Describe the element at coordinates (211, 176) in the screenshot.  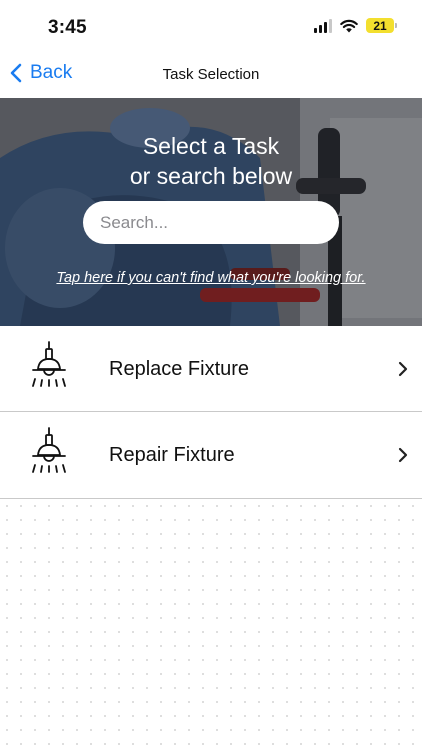
I see `hero-title-line2: or search below` at that location.